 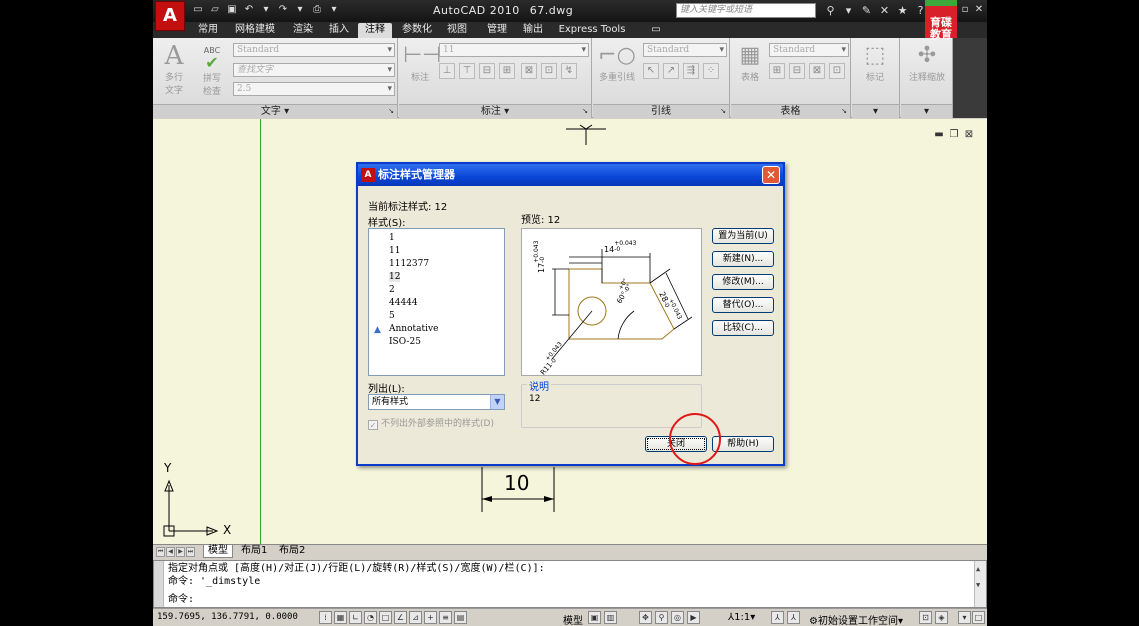 What do you see at coordinates (497, 30) in the screenshot?
I see `tab-manage: 管理` at bounding box center [497, 30].